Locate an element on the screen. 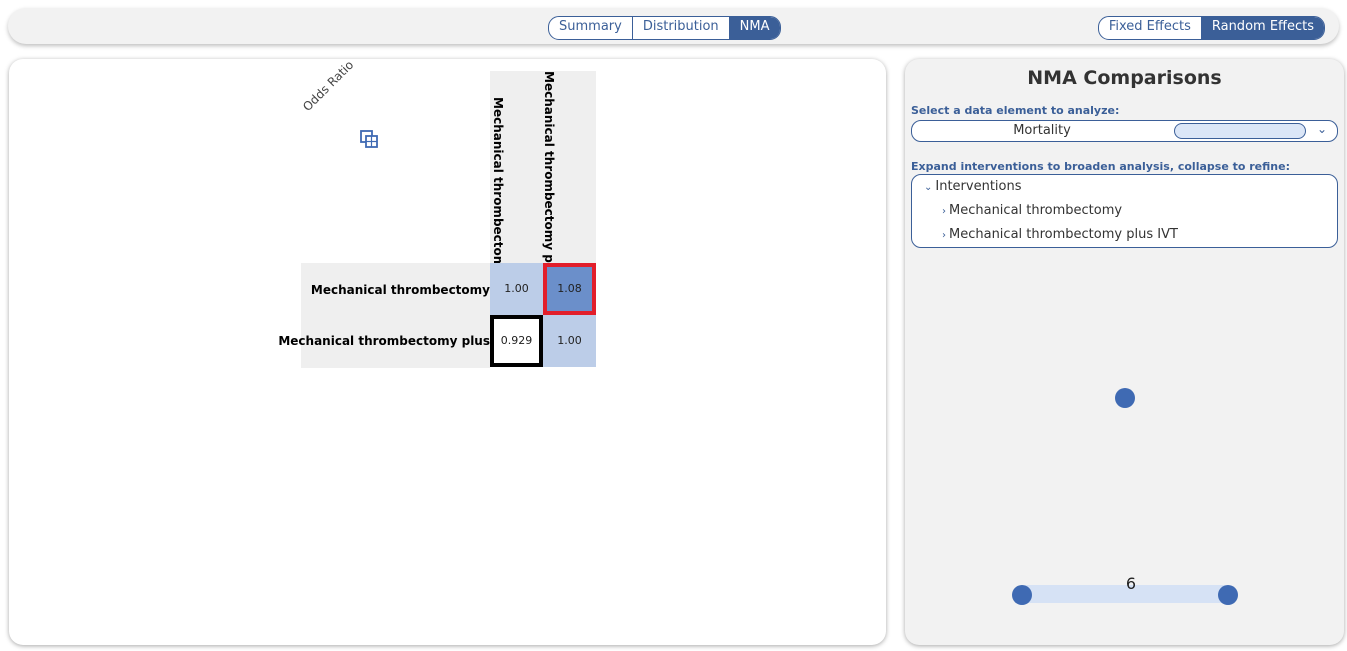 The height and width of the screenshot is (651, 1347). row-header-2: Mechanical thrombectomy plus is located at coordinates (384, 341).